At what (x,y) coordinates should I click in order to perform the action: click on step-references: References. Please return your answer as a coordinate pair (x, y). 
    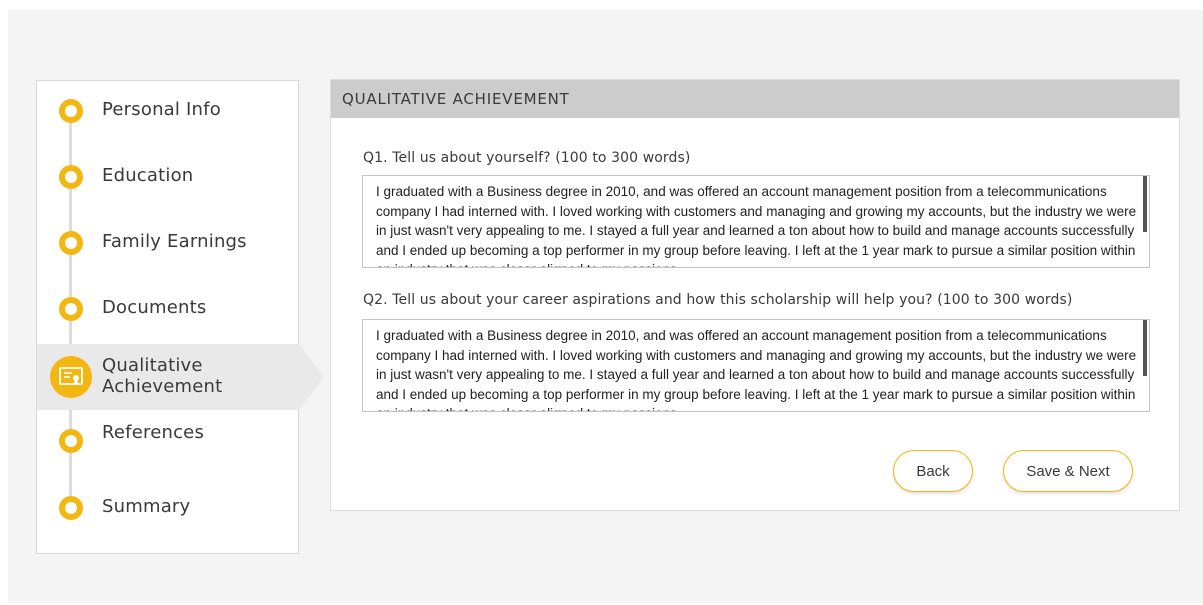
    Looking at the image, I should click on (168, 437).